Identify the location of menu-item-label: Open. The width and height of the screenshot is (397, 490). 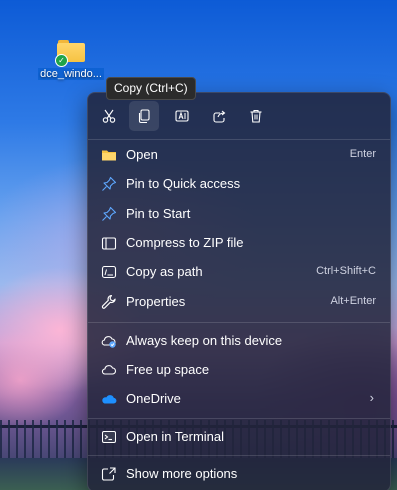
(142, 154).